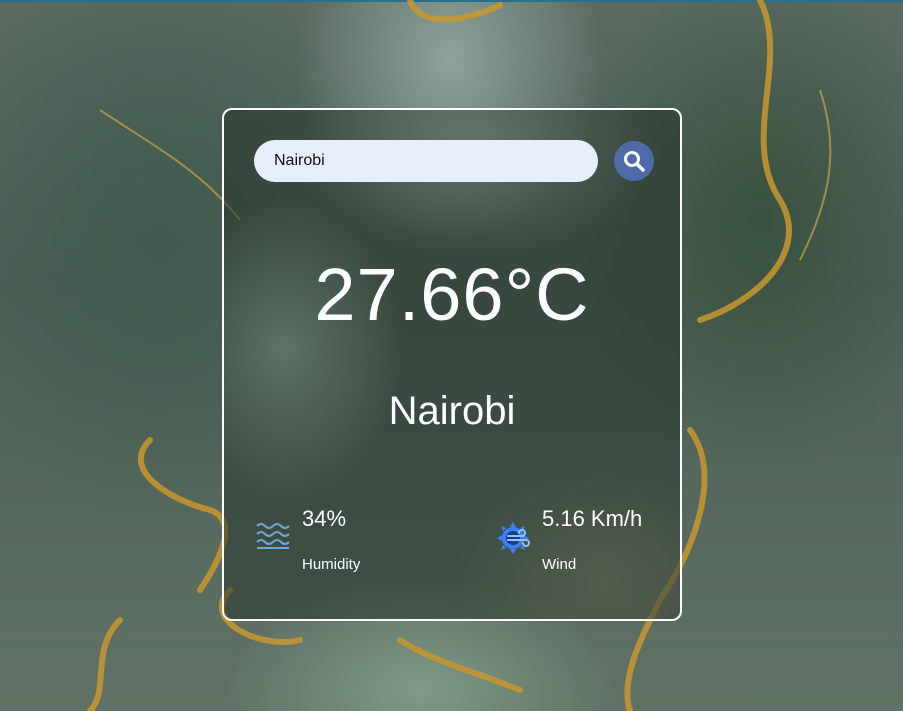 The height and width of the screenshot is (711, 903). What do you see at coordinates (559, 564) in the screenshot?
I see `wind-label: Wind` at bounding box center [559, 564].